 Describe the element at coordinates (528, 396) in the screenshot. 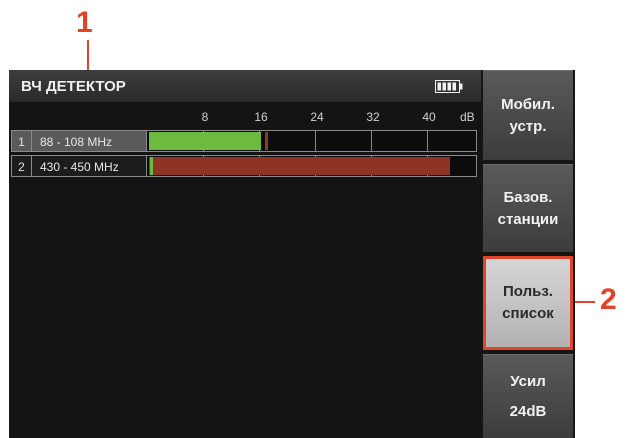

I see `gain-button: Усил 24dB` at that location.